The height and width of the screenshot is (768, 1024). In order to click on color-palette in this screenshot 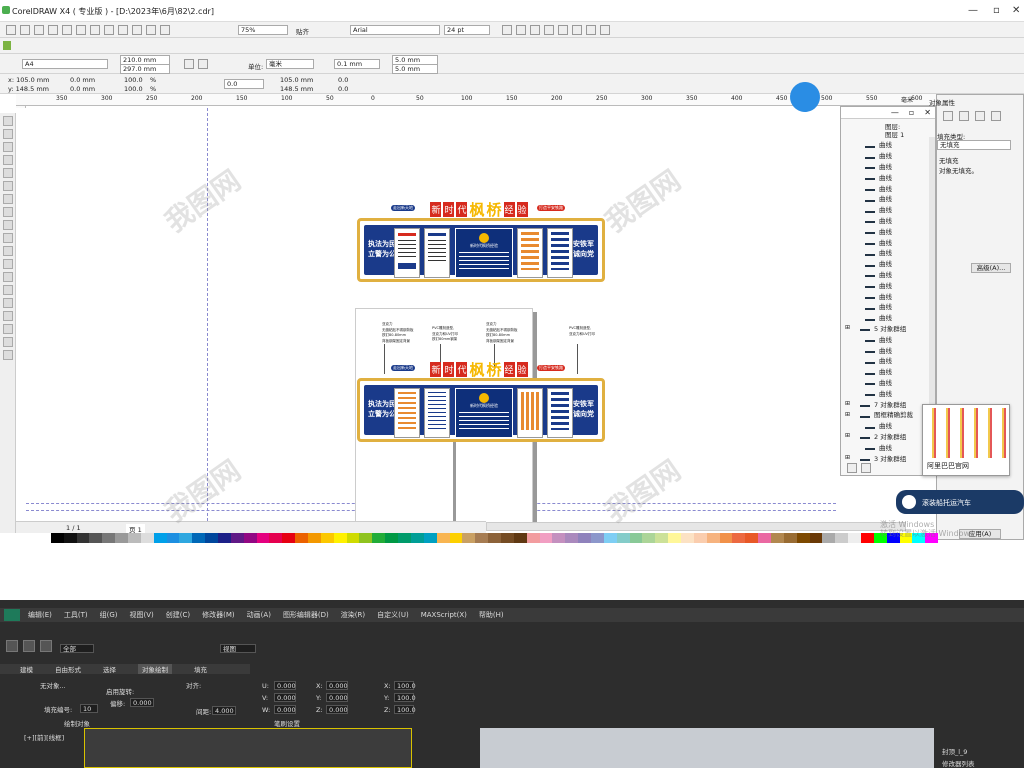, I will do `click(488, 538)`.